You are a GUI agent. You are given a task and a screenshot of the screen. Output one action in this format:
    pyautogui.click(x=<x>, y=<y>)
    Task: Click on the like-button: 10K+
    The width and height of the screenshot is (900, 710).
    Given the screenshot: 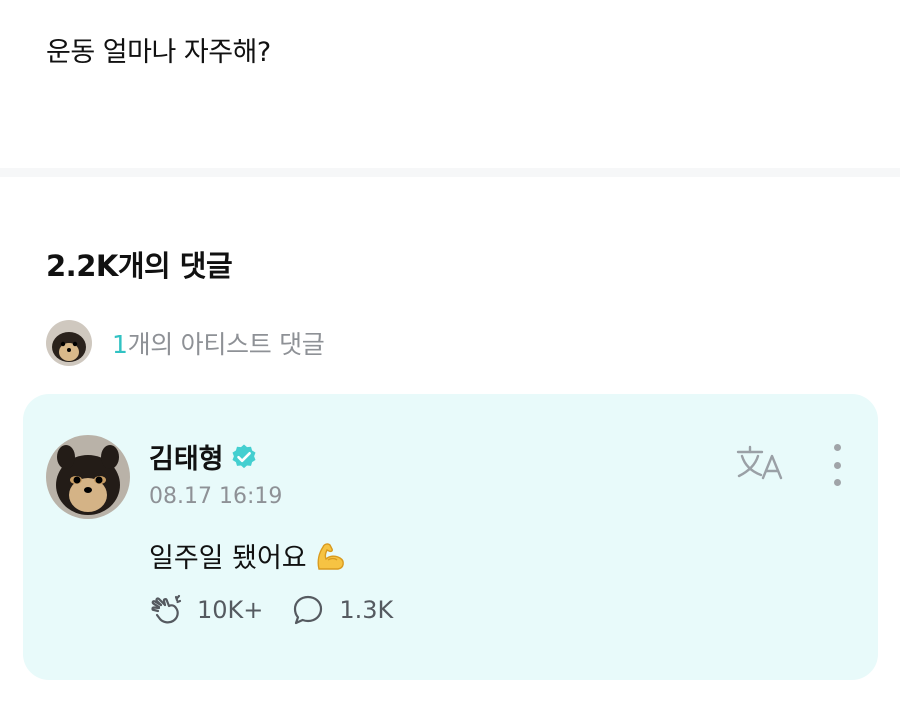 What is the action you would take?
    pyautogui.click(x=206, y=610)
    